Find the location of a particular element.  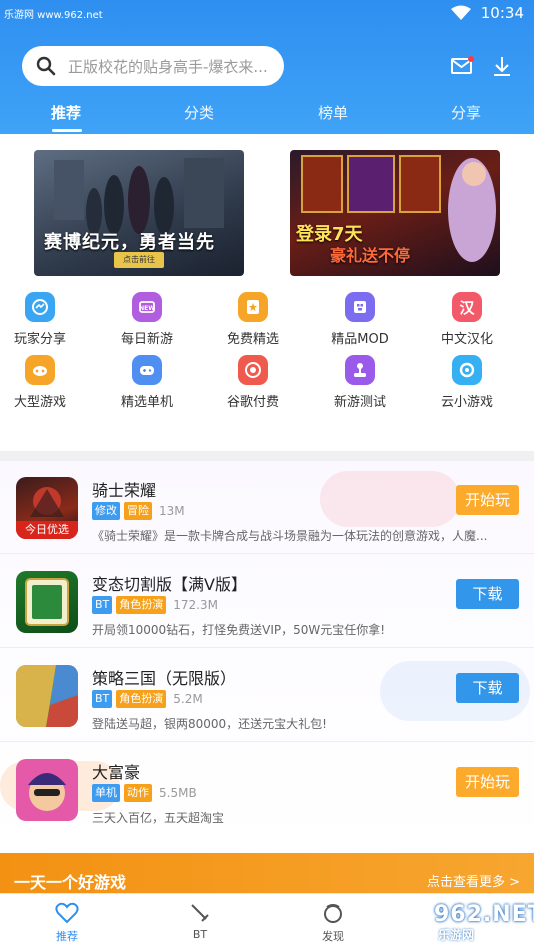

see-more-link: 点击查看更多 > is located at coordinates (473, 880).